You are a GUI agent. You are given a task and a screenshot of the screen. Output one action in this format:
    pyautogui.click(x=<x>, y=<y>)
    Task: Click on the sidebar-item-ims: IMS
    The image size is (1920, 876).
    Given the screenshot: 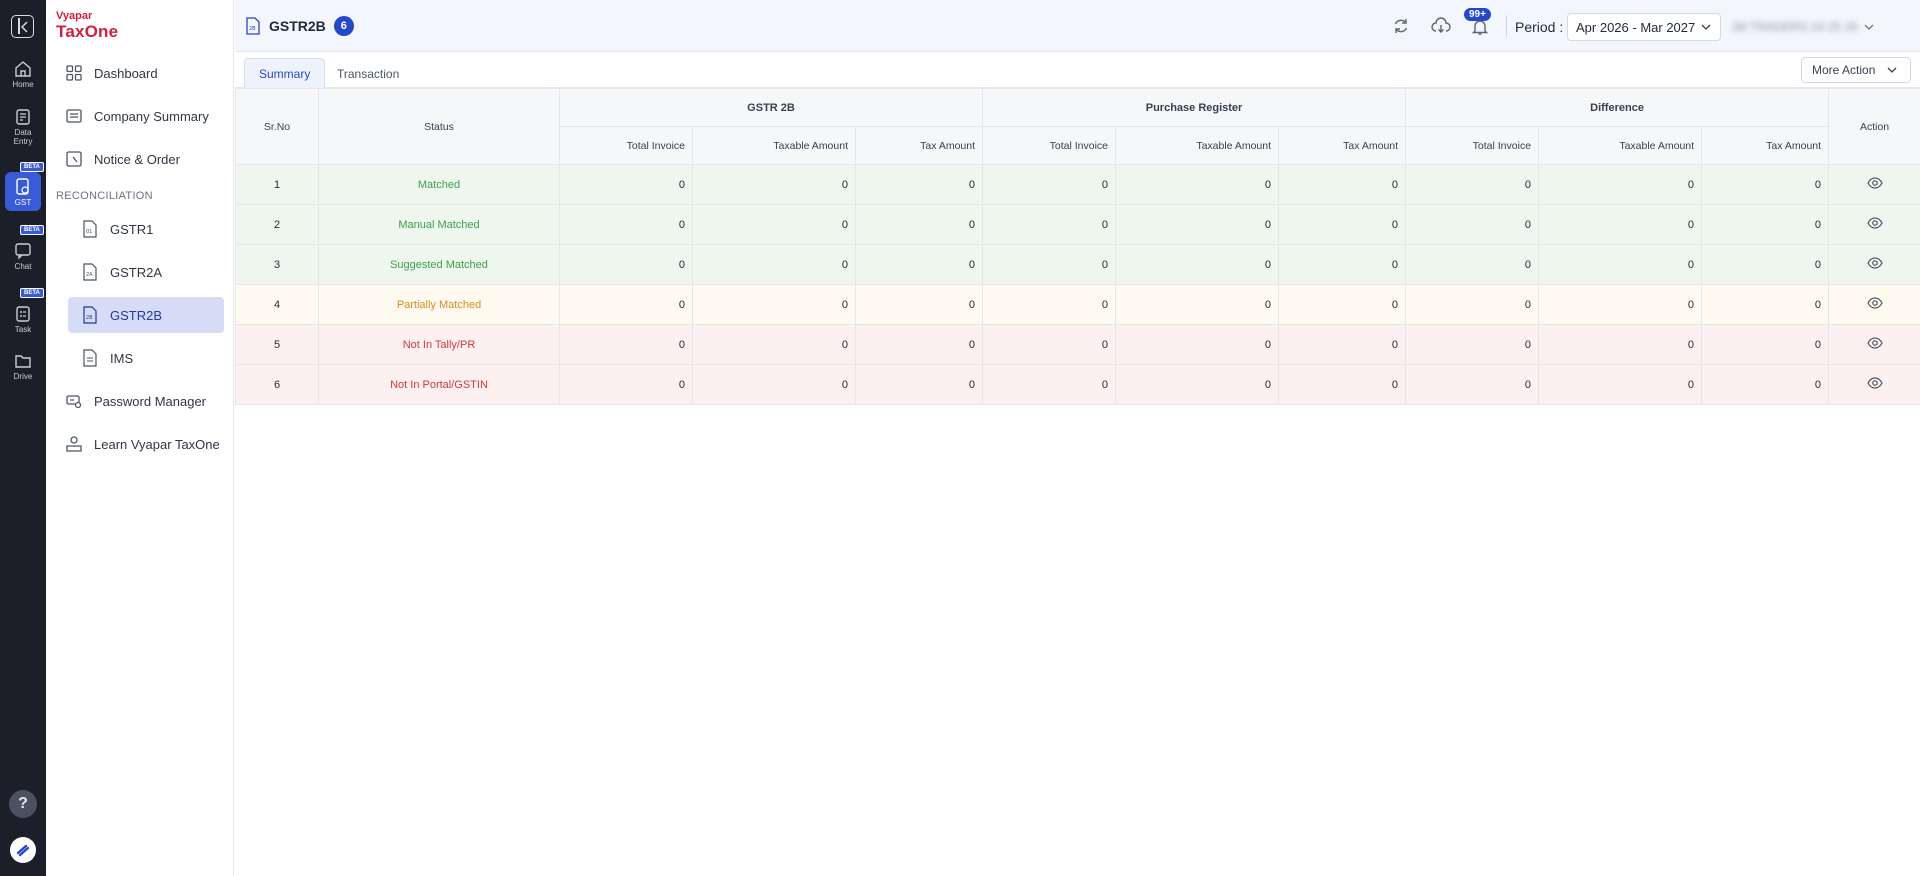 What is the action you would take?
    pyautogui.click(x=146, y=358)
    